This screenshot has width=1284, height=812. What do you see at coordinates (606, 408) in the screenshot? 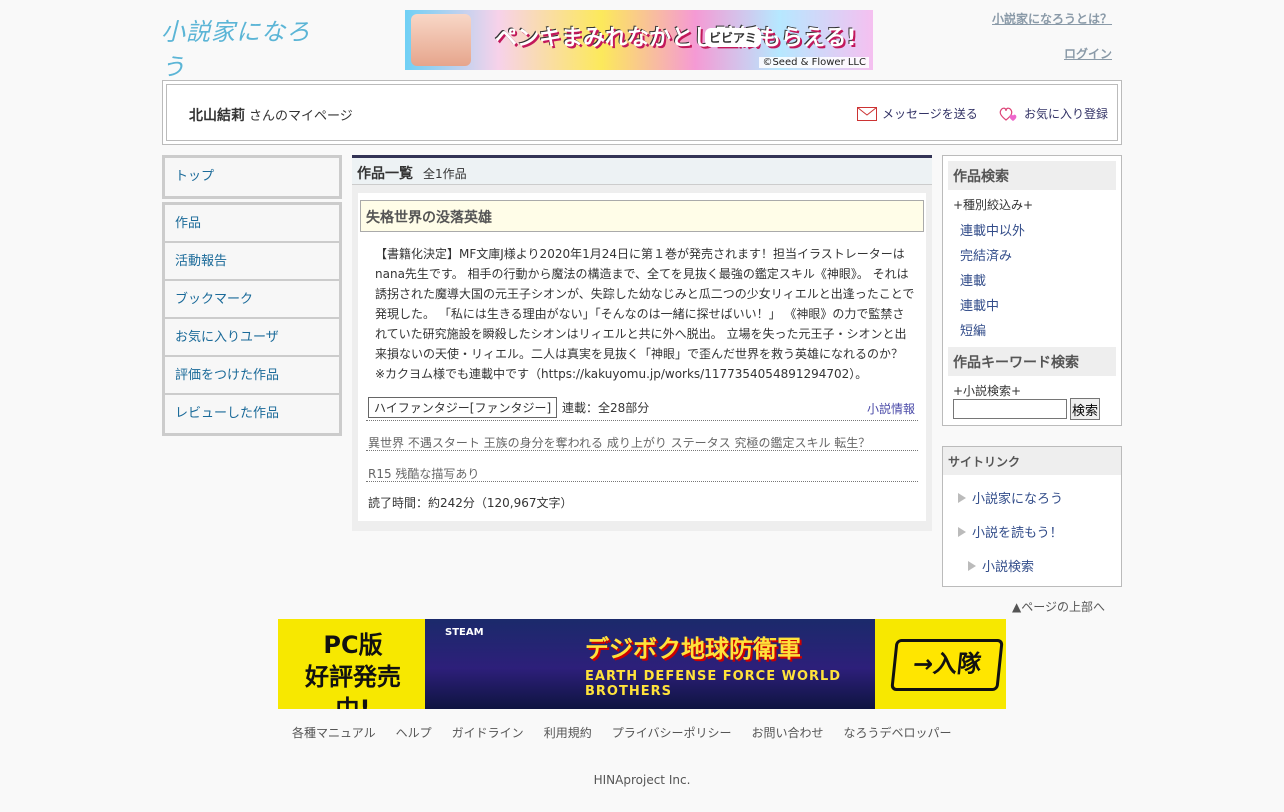
I see `serial-status: 連載：全28部分` at bounding box center [606, 408].